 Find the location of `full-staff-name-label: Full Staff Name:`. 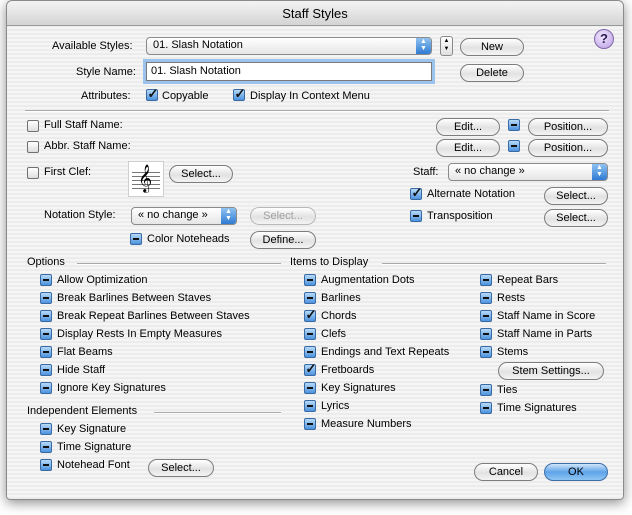

full-staff-name-label: Full Staff Name: is located at coordinates (83, 125).